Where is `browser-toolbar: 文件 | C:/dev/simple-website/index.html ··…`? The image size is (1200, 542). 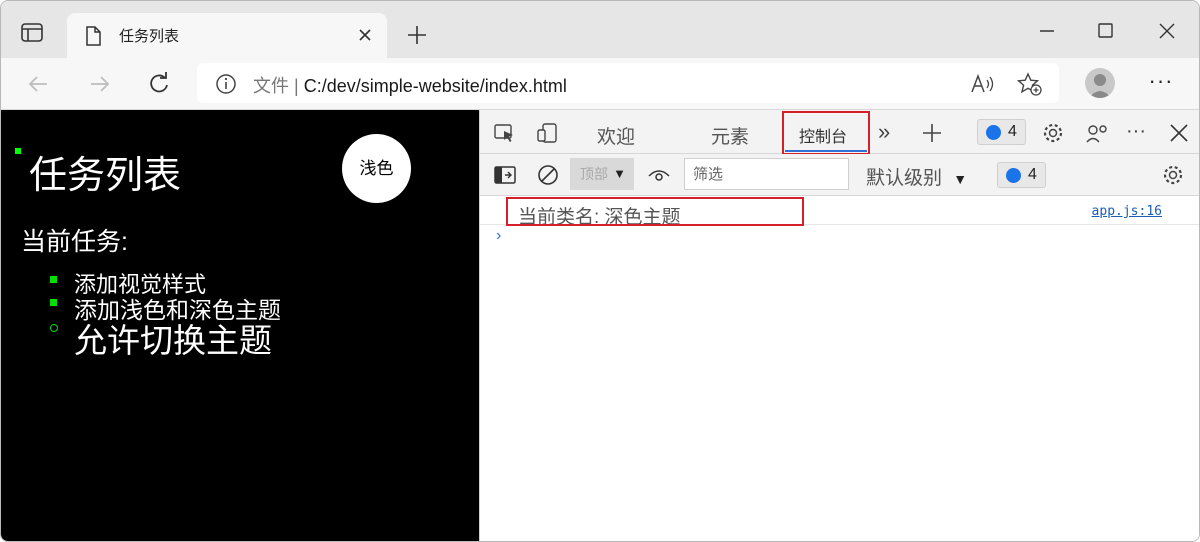 browser-toolbar: 文件 | C:/dev/simple-website/index.html ··… is located at coordinates (600, 84).